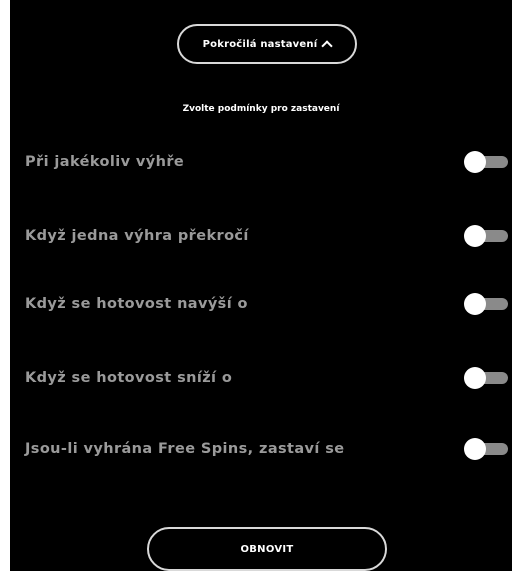 The image size is (515, 571). What do you see at coordinates (261, 304) in the screenshot?
I see `option-row-cash-increase: Když se hotovost navýší o` at bounding box center [261, 304].